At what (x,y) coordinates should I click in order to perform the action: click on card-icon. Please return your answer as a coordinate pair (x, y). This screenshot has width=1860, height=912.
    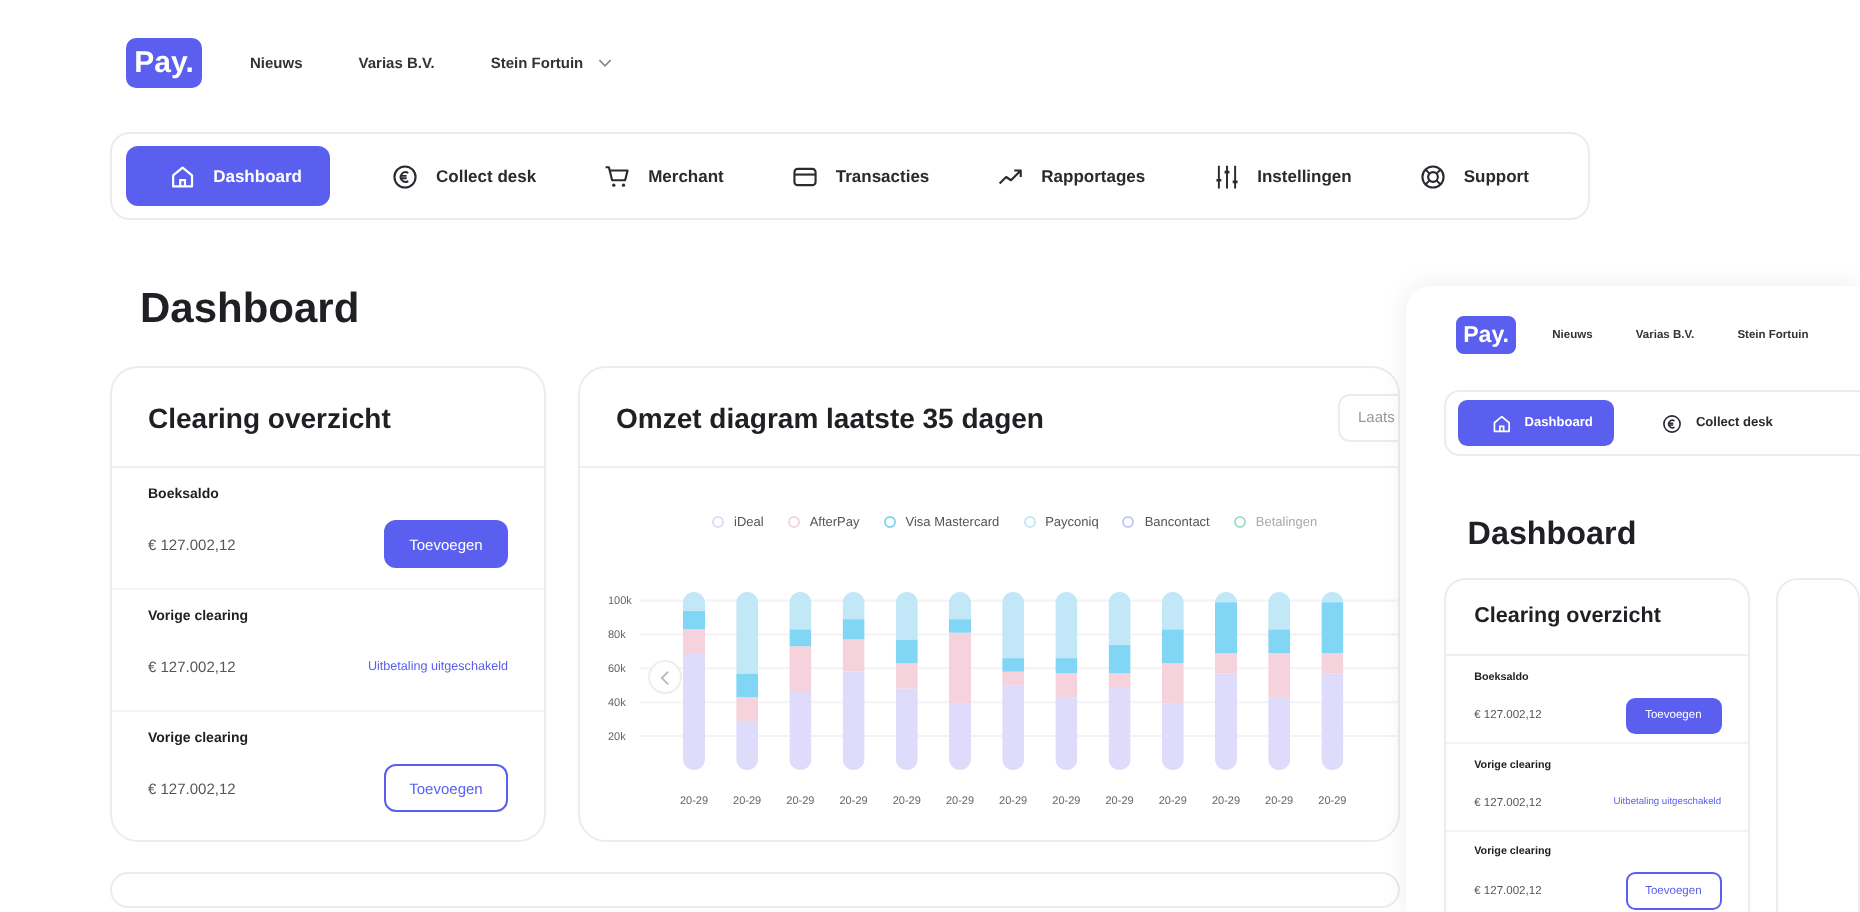
    Looking at the image, I should click on (804, 176).